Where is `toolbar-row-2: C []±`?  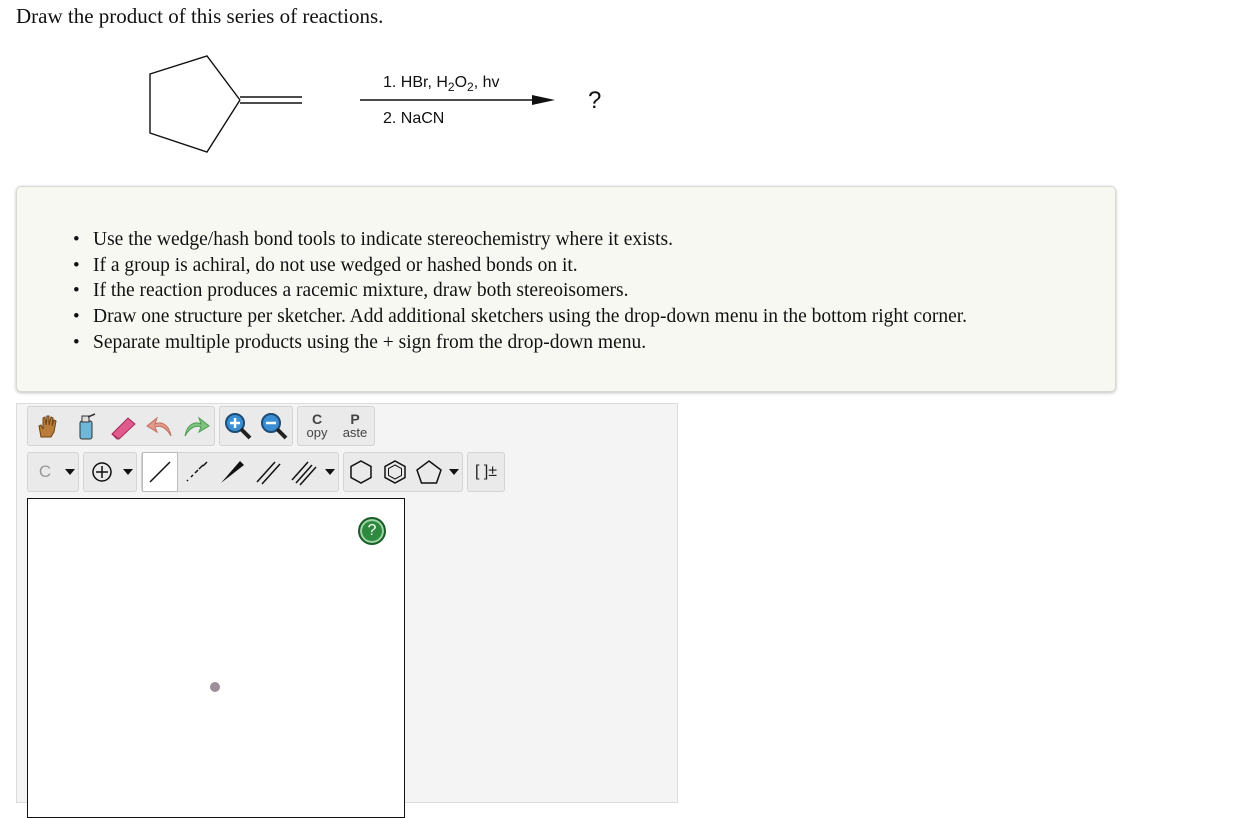
toolbar-row-2: C []± is located at coordinates (268, 472).